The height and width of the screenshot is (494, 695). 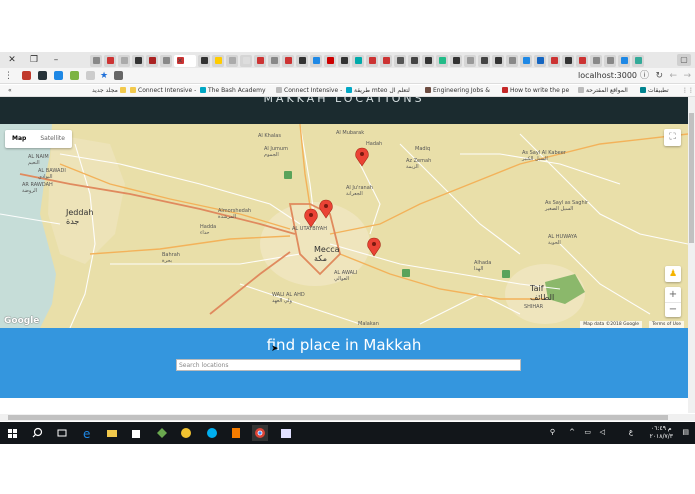 What do you see at coordinates (104, 76) in the screenshot?
I see `bookmark-star-icon: ★` at bounding box center [104, 76].